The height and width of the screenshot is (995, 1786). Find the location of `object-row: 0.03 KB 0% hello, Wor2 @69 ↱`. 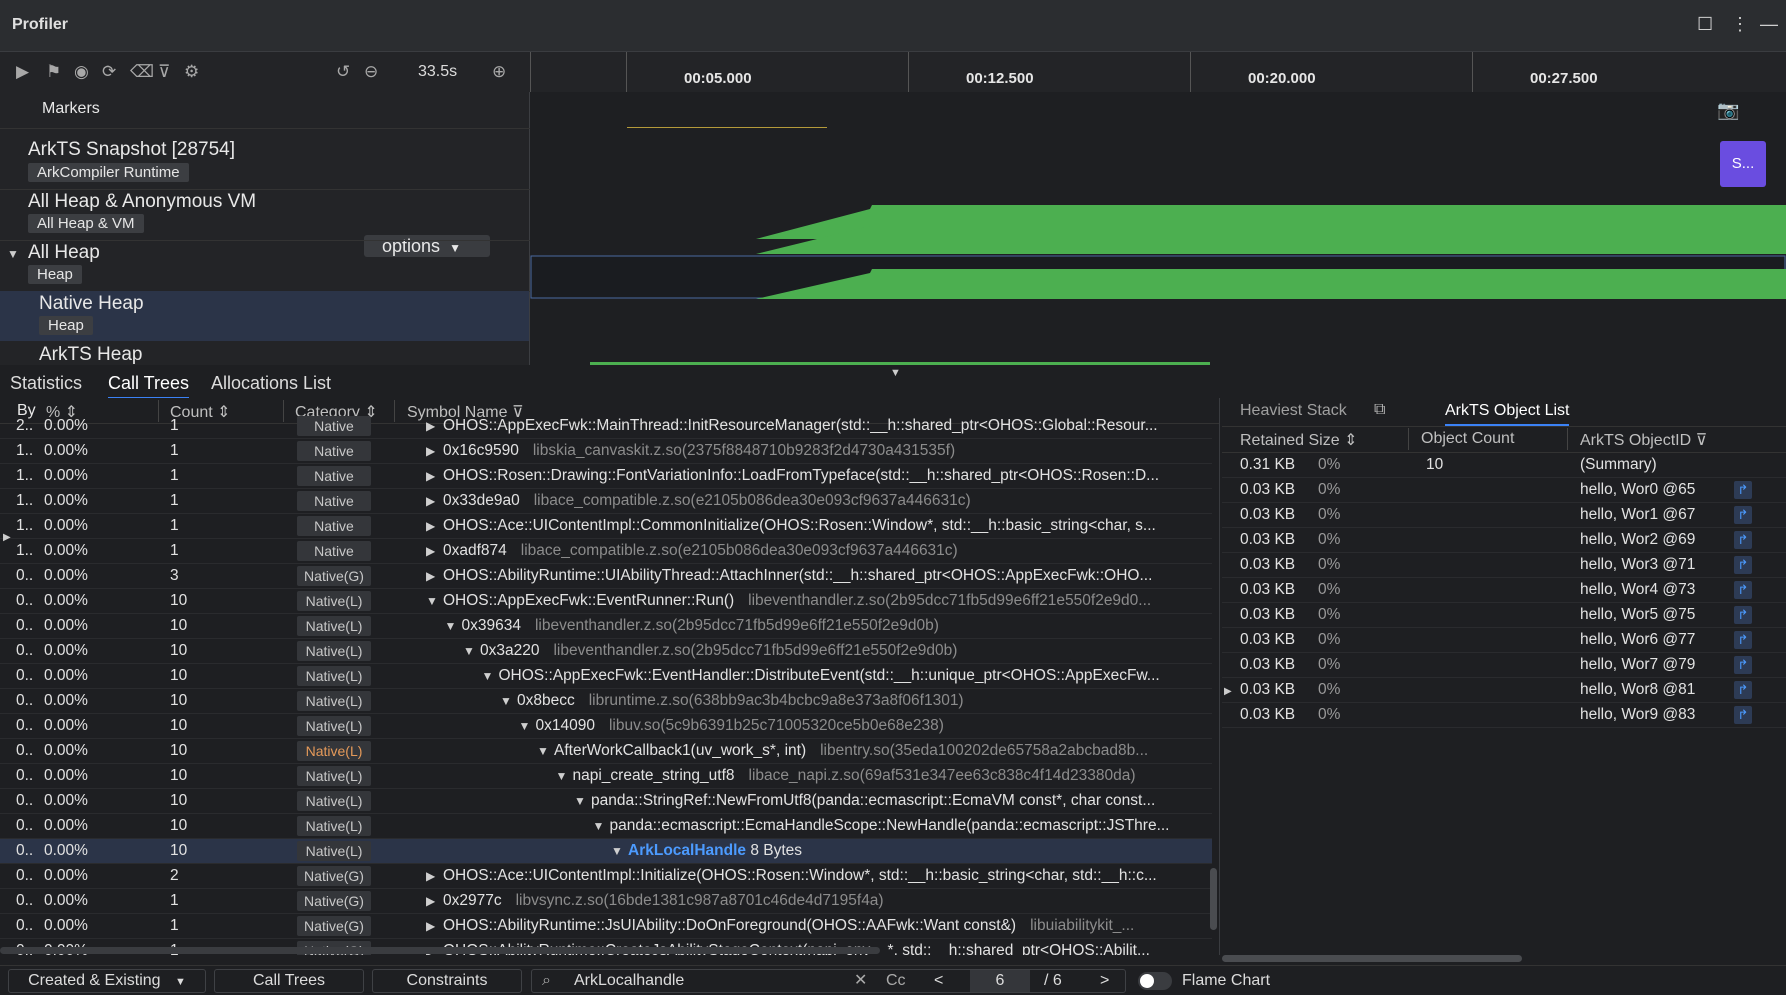

object-row: 0.03 KB 0% hello, Wor2 @69 ↱ is located at coordinates (1504, 540).